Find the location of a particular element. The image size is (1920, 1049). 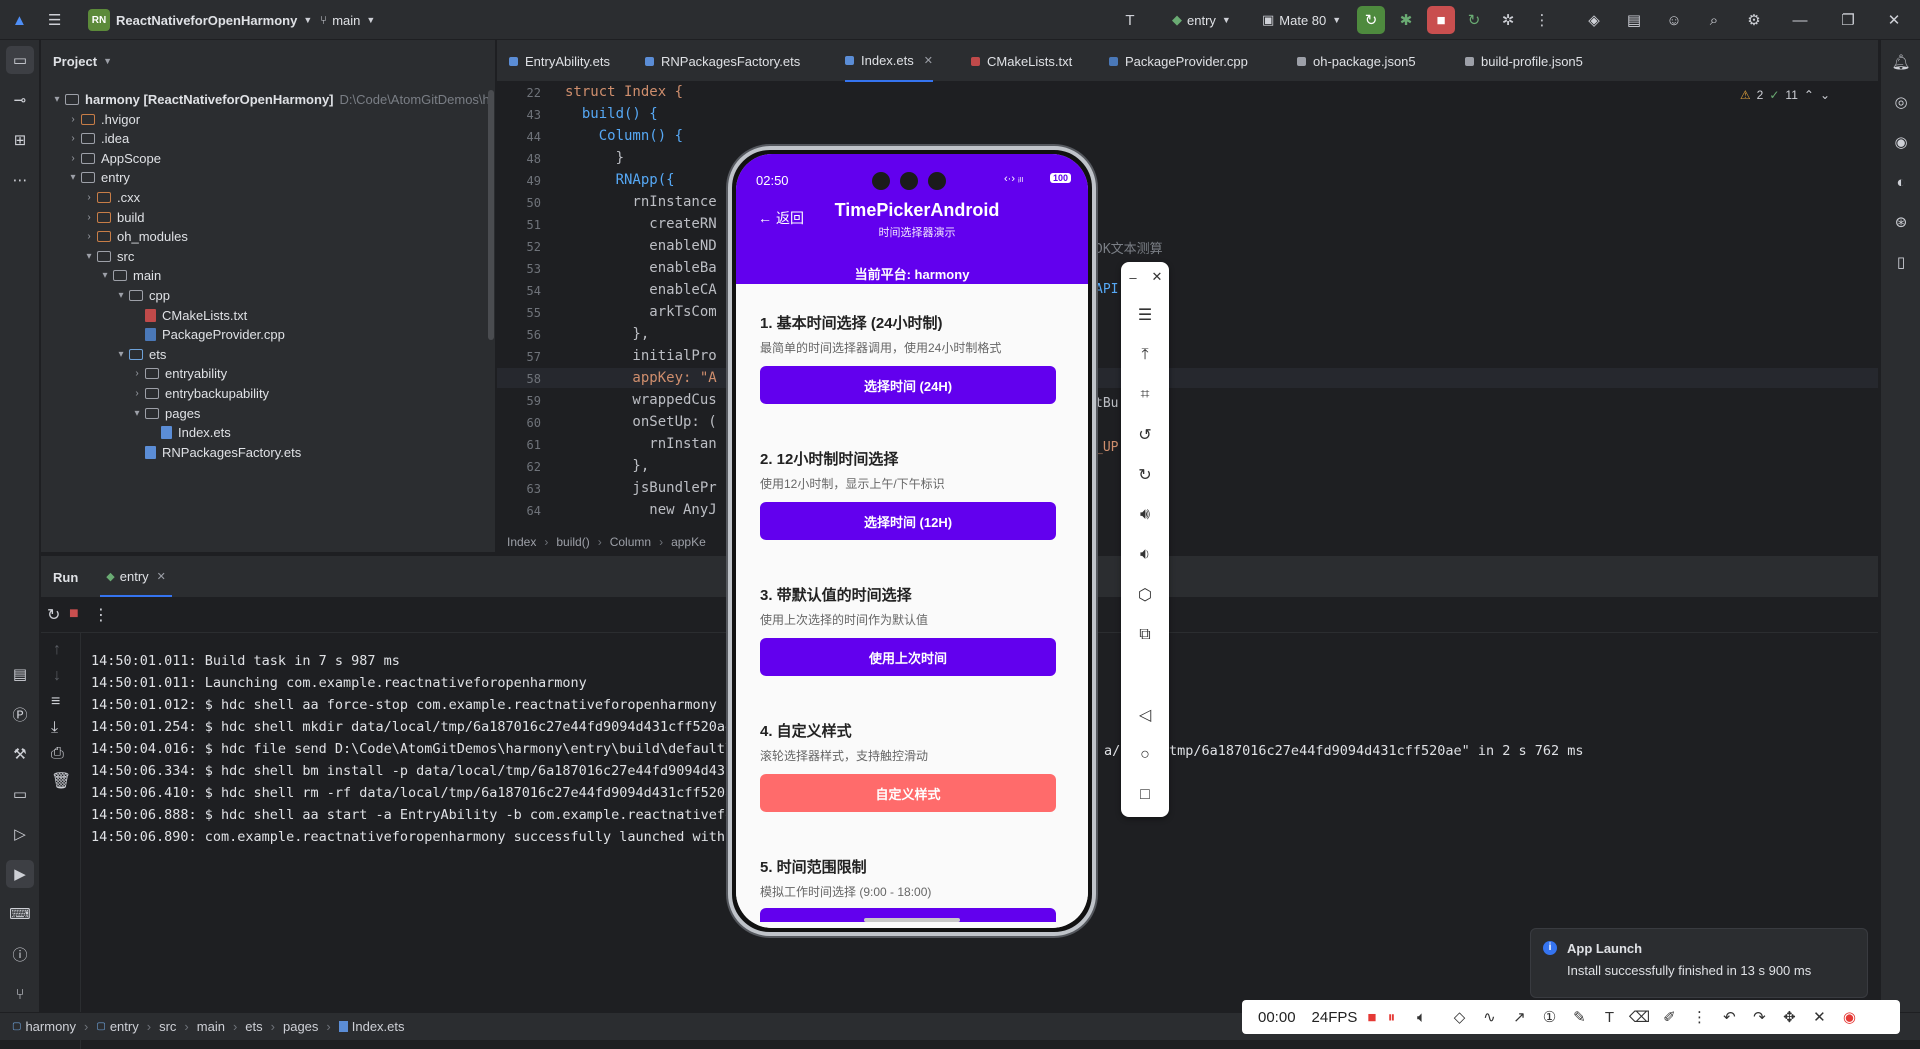

search-icon: ⌕ is located at coordinates (1714, 20).